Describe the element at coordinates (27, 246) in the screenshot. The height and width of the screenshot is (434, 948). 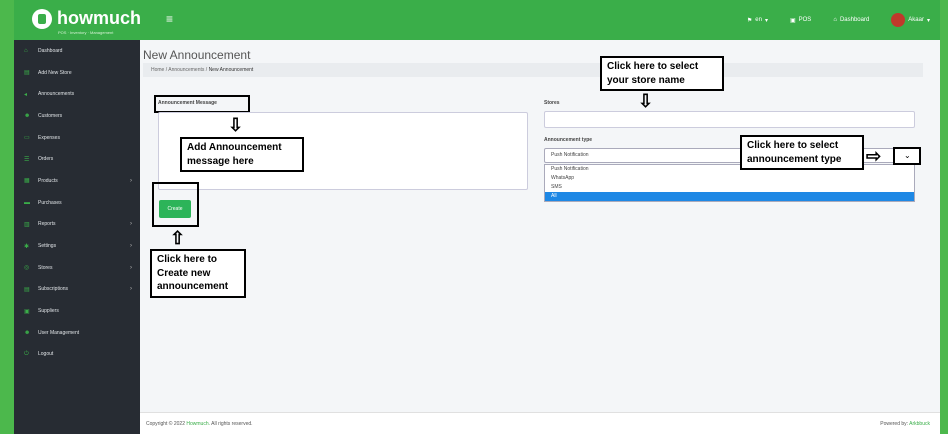
I see `gear-icon: ✱` at that location.